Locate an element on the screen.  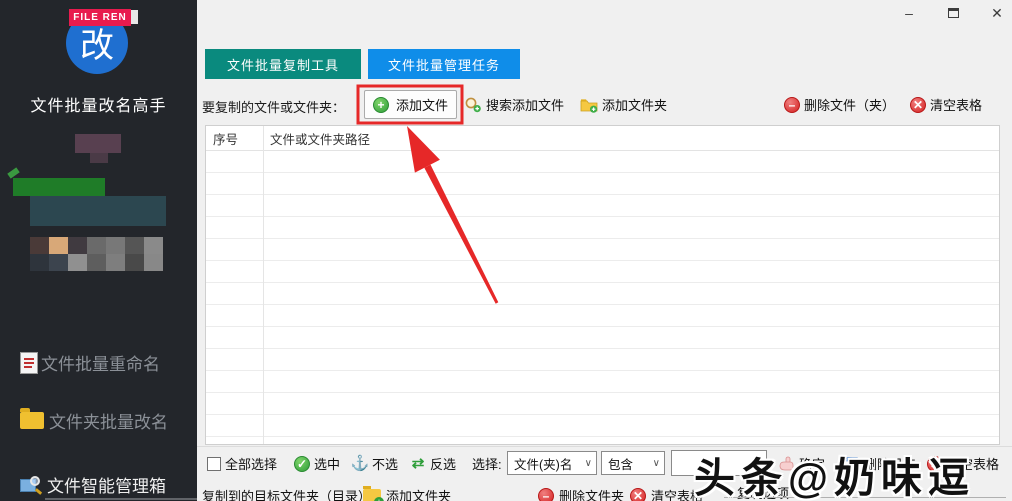
clear-table-button-2: ✕ 清空表格 is located at coordinates (963, 463).